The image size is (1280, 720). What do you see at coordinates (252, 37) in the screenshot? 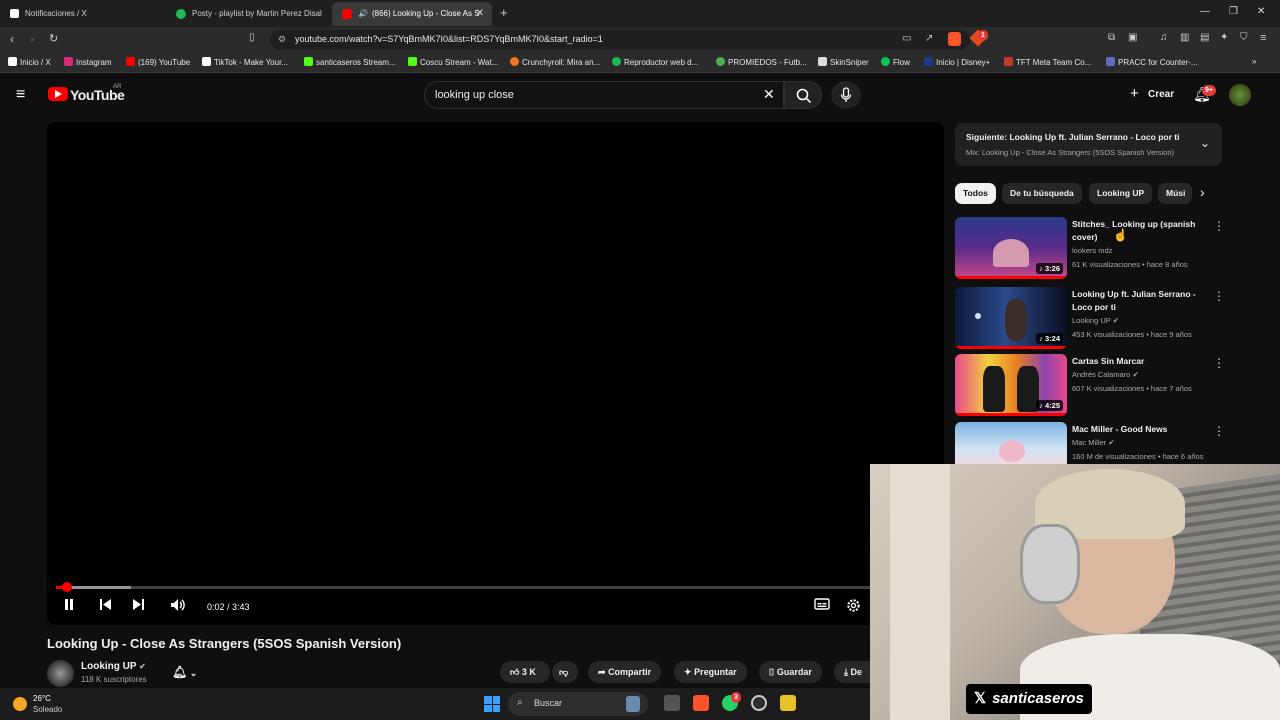
I see `bookmark-icon: ▯` at bounding box center [252, 37].